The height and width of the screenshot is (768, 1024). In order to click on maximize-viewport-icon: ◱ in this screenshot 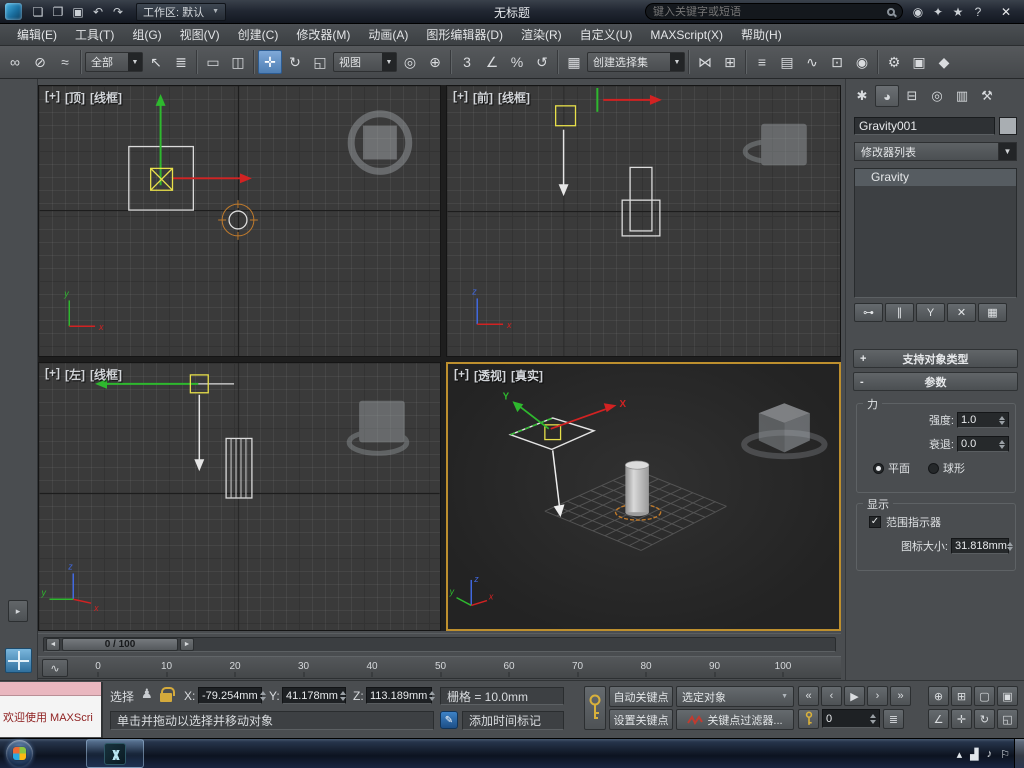, I will do `click(1007, 719)`.